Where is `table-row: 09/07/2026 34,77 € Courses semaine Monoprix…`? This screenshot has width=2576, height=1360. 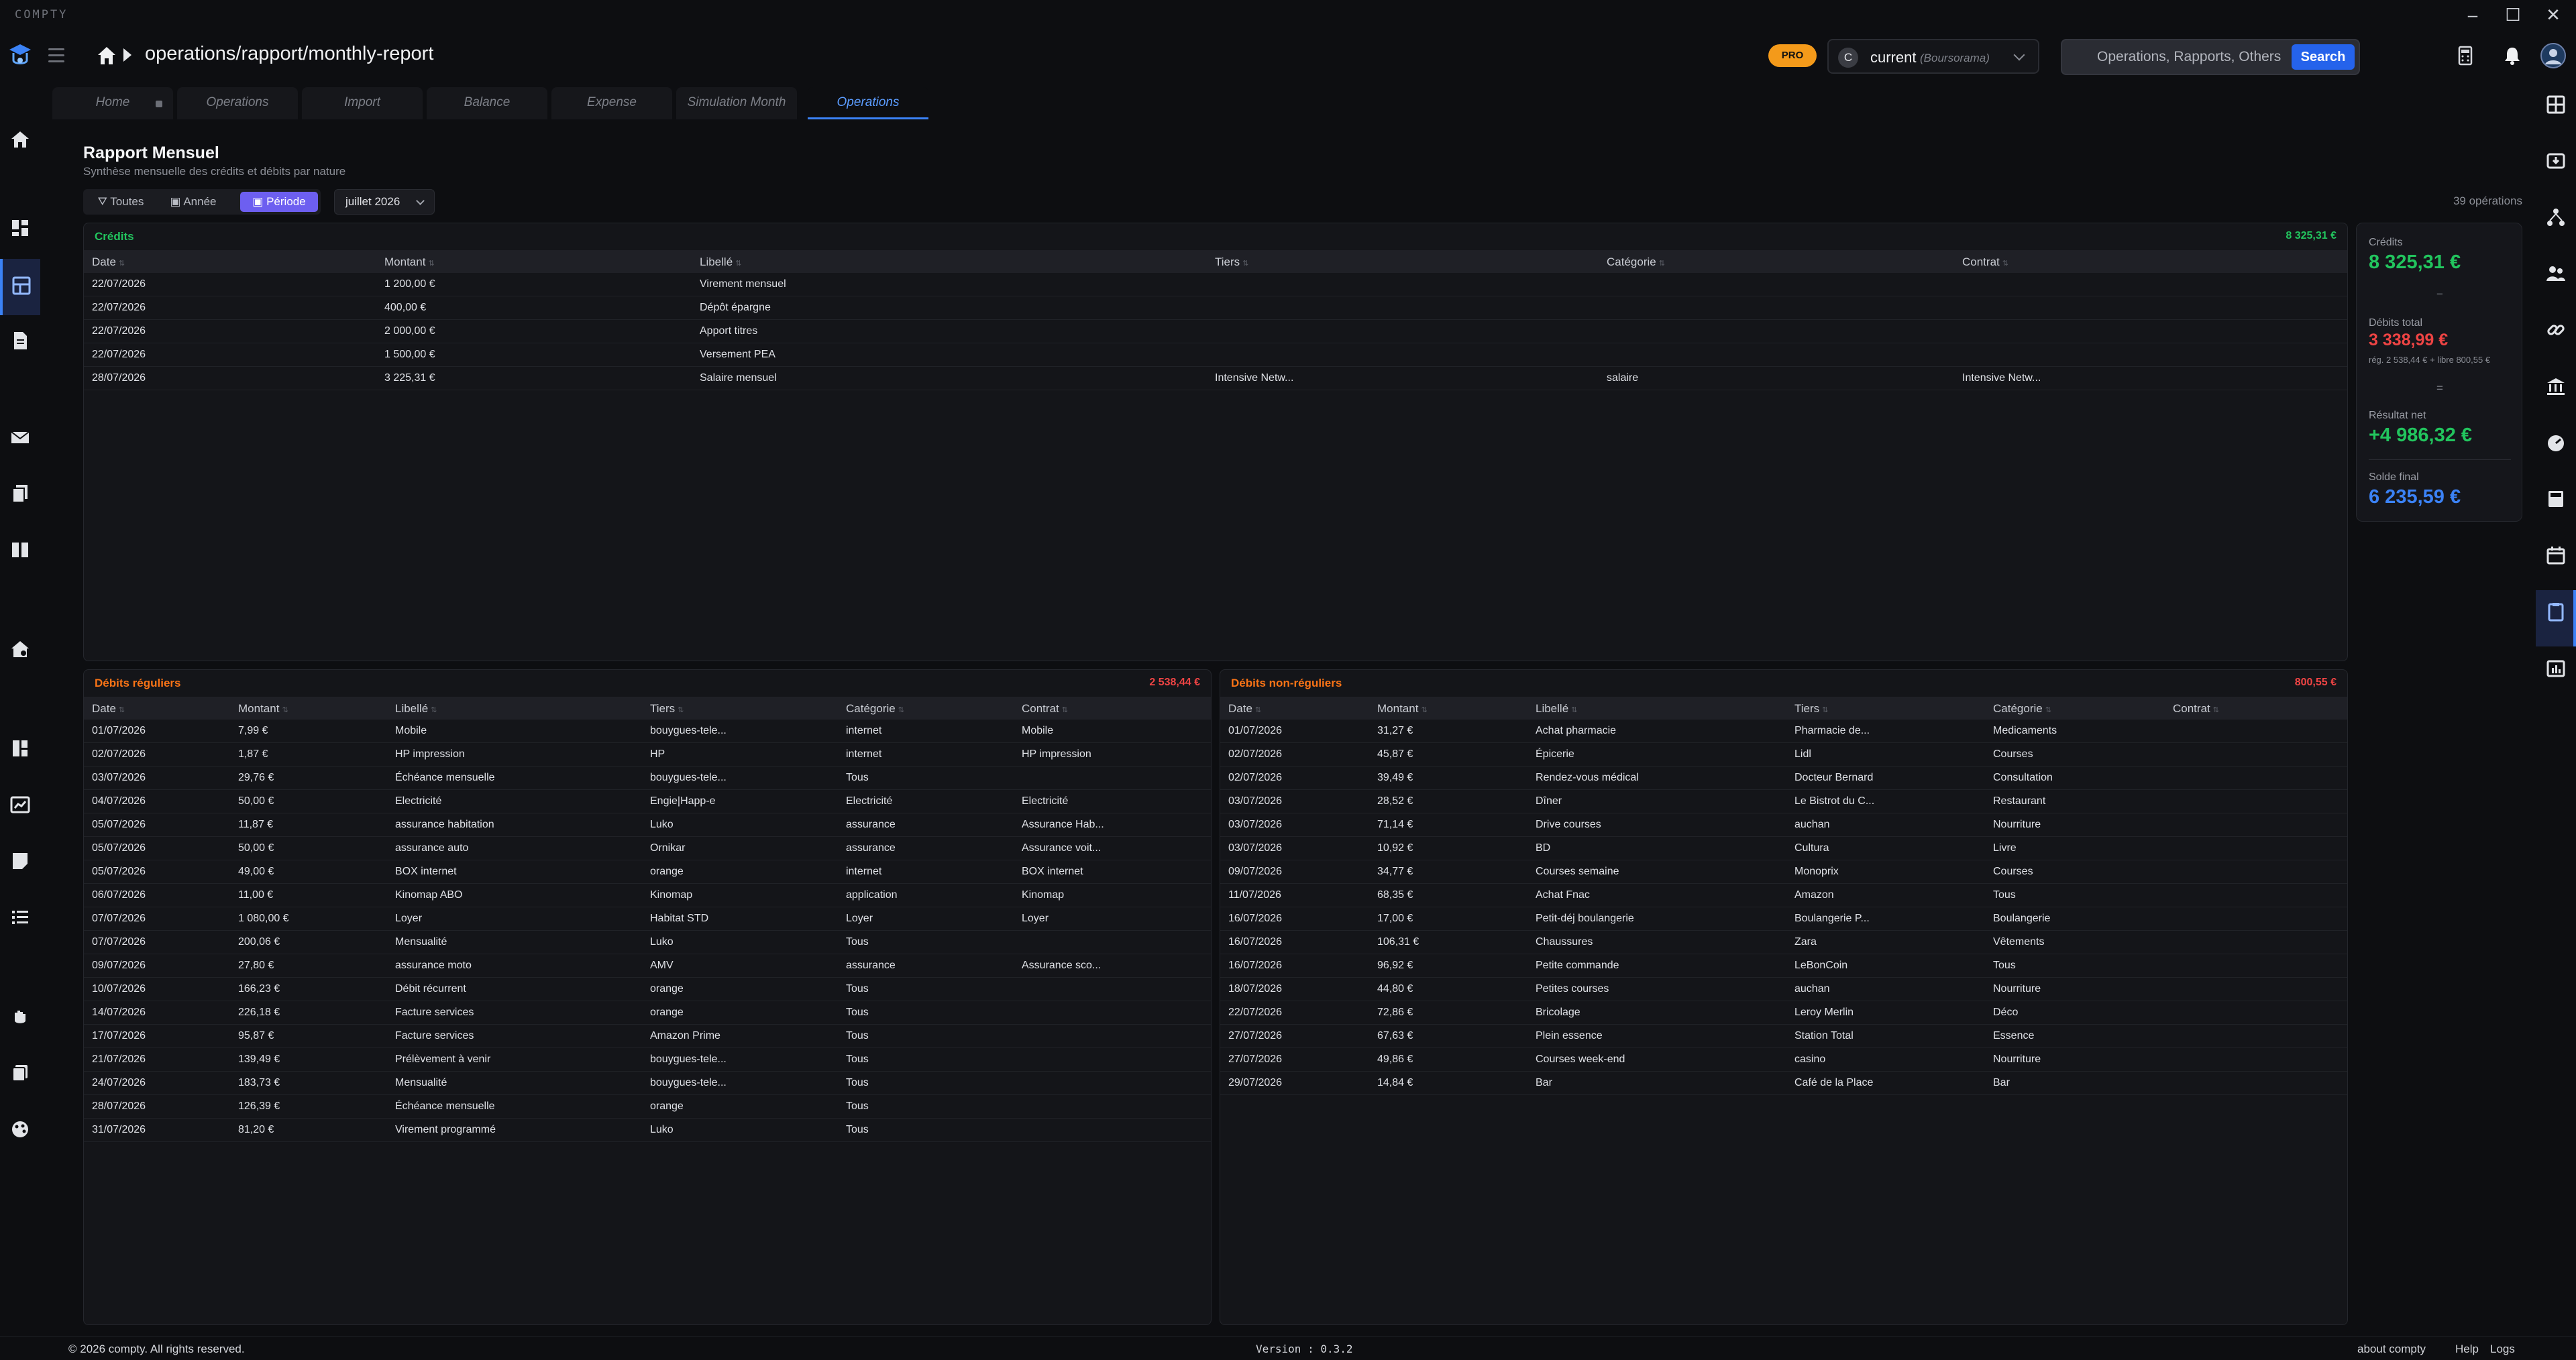
table-row: 09/07/2026 34,77 € Courses semaine Monoprix… is located at coordinates (1783, 872).